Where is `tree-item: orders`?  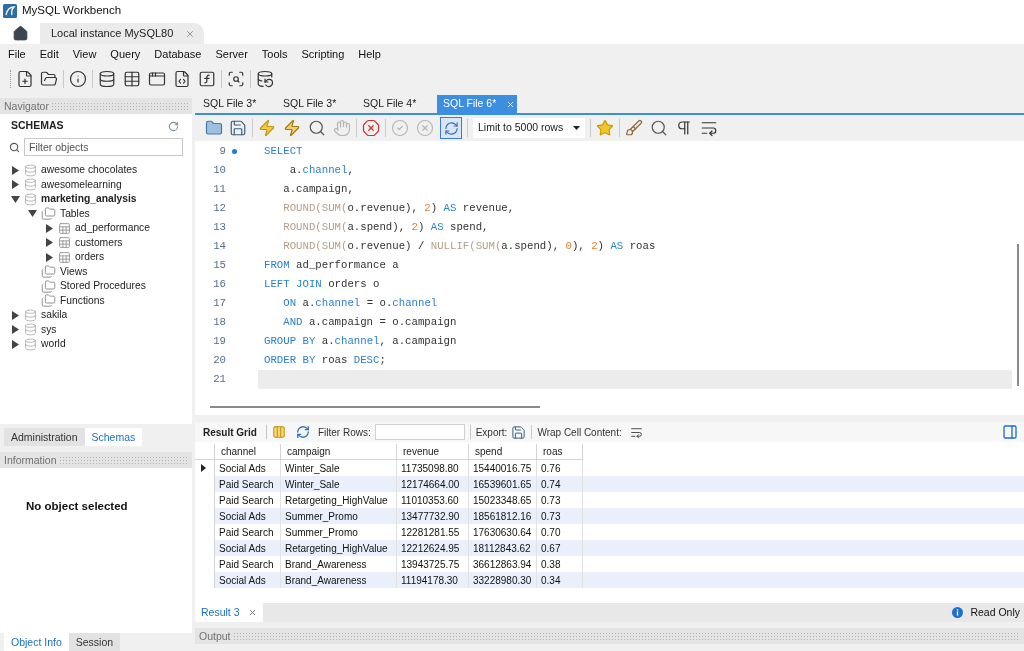 tree-item: orders is located at coordinates (90, 257).